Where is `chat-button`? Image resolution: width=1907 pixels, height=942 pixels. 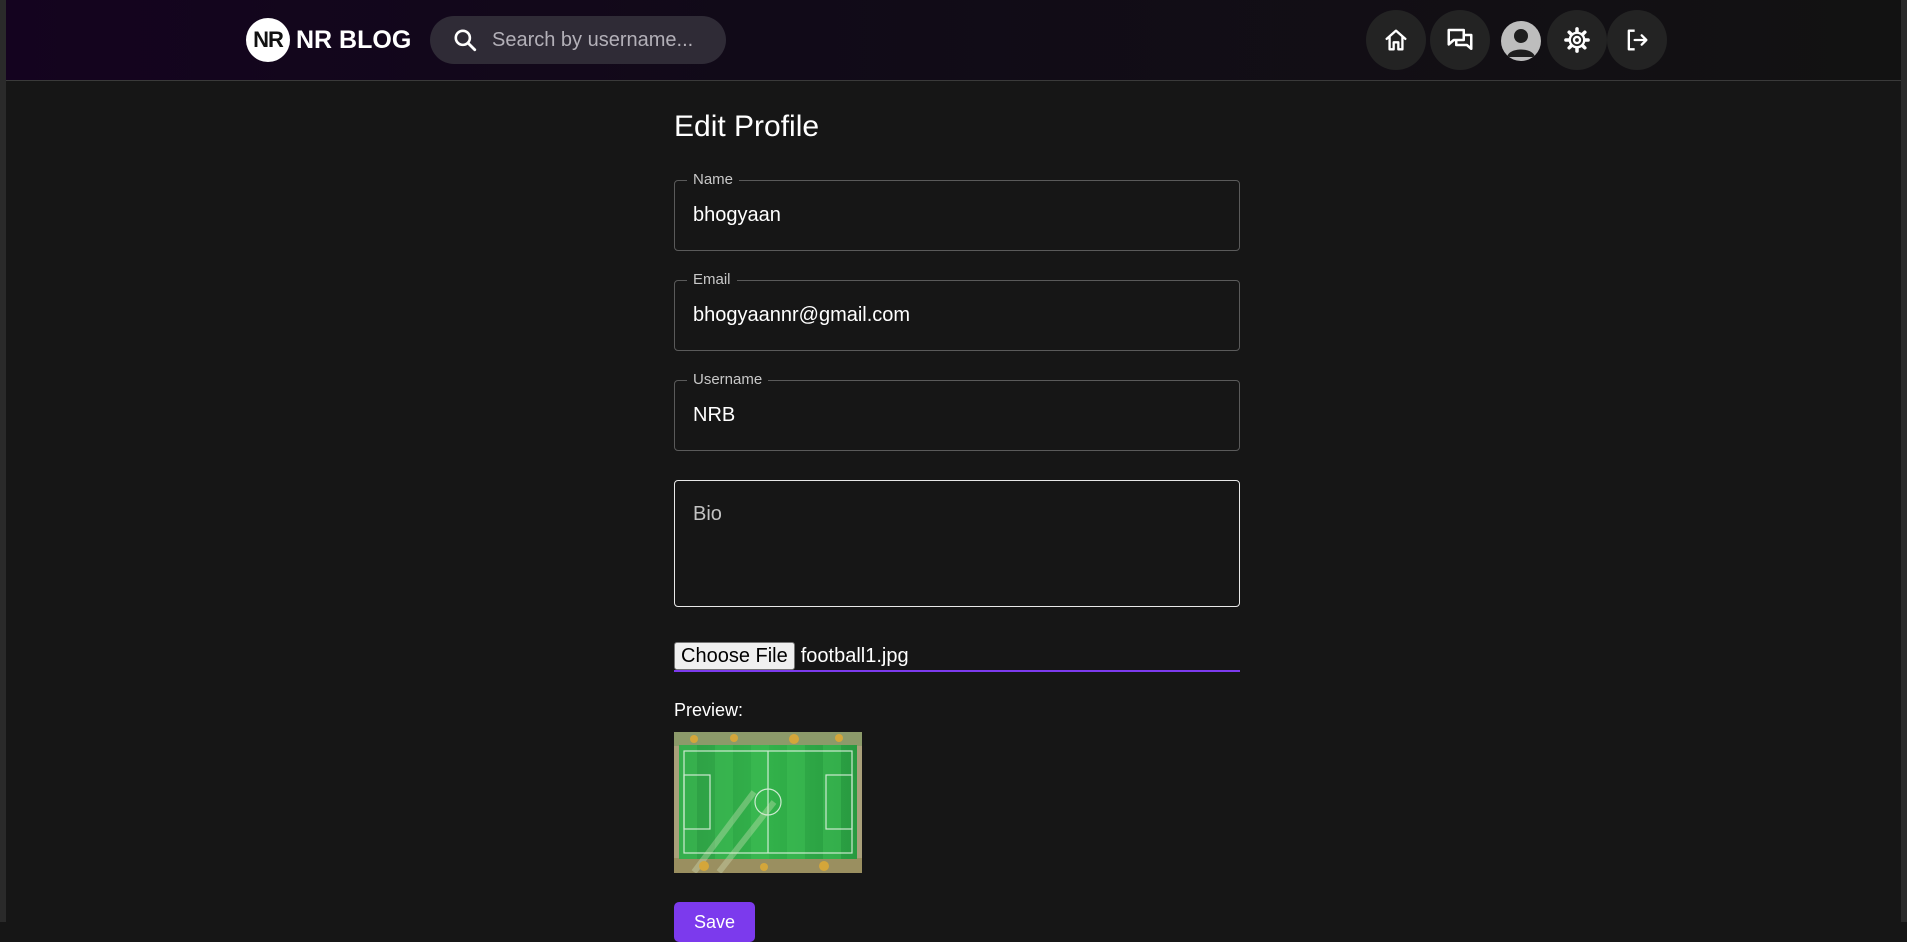
chat-button is located at coordinates (1460, 40).